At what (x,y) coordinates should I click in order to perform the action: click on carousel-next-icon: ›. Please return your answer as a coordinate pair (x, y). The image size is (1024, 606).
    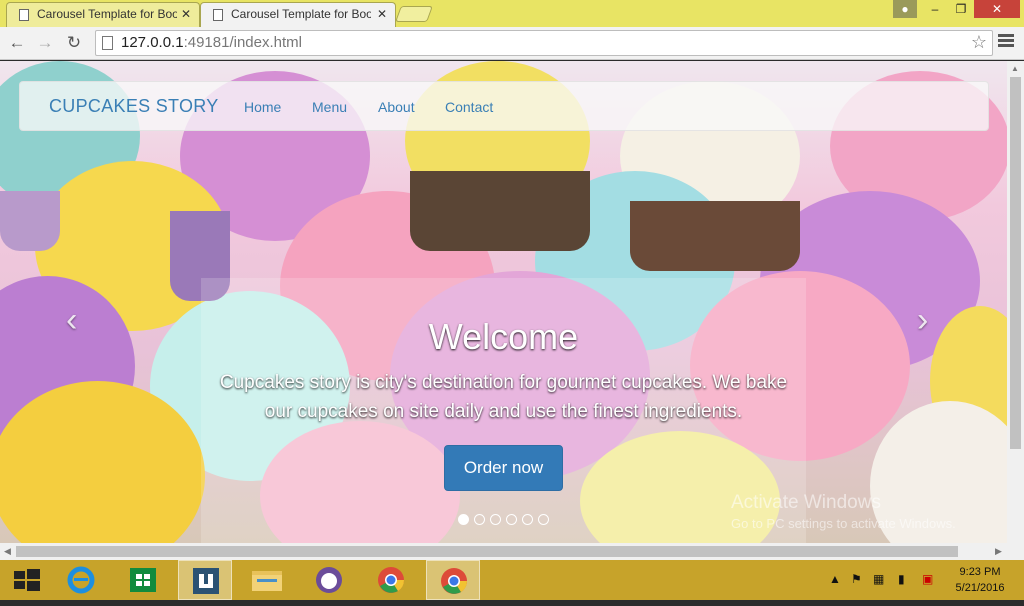
    Looking at the image, I should click on (922, 320).